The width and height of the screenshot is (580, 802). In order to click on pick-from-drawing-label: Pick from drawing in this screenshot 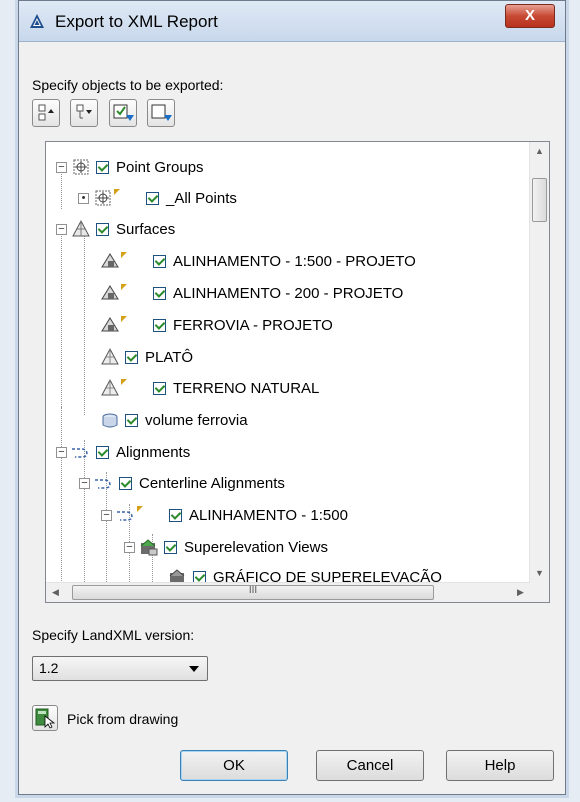, I will do `click(123, 719)`.